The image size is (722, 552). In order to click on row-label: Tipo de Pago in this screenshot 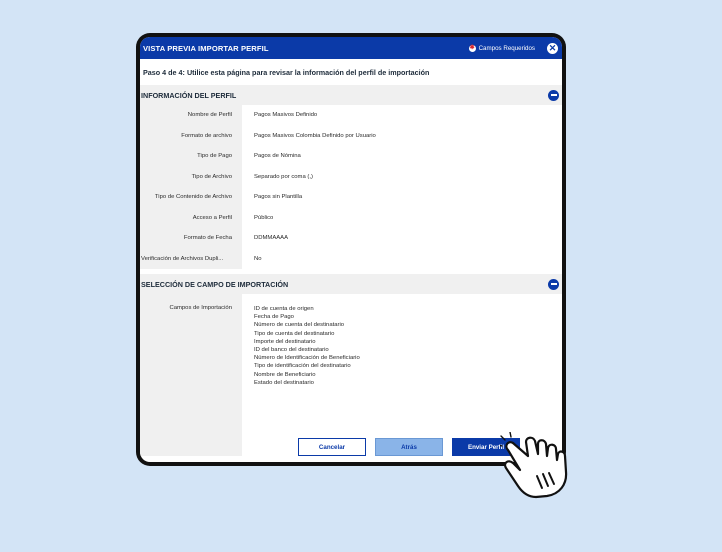, I will do `click(191, 156)`.